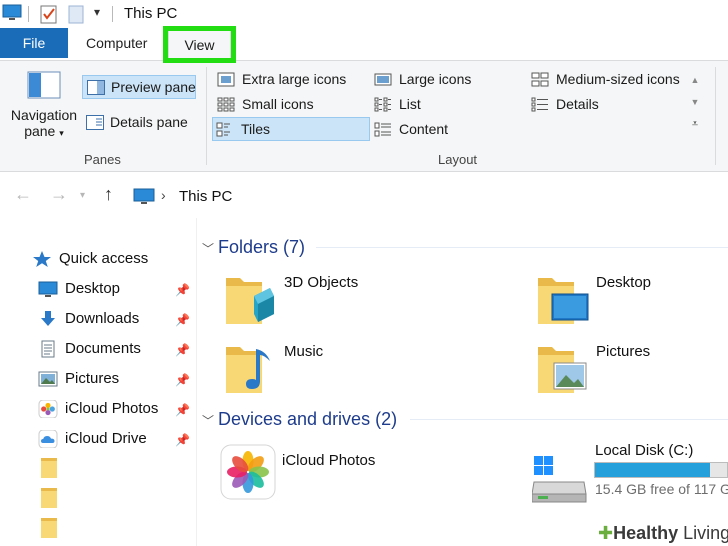 The width and height of the screenshot is (728, 546). I want to click on title-separator, so click(28, 14).